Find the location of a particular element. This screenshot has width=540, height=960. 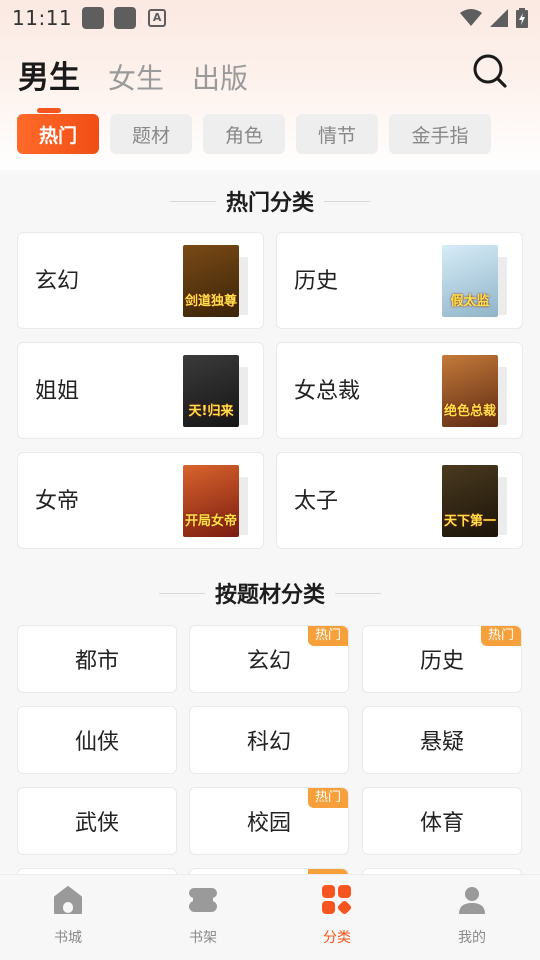

book-cover: 天下第一 is located at coordinates (470, 501).